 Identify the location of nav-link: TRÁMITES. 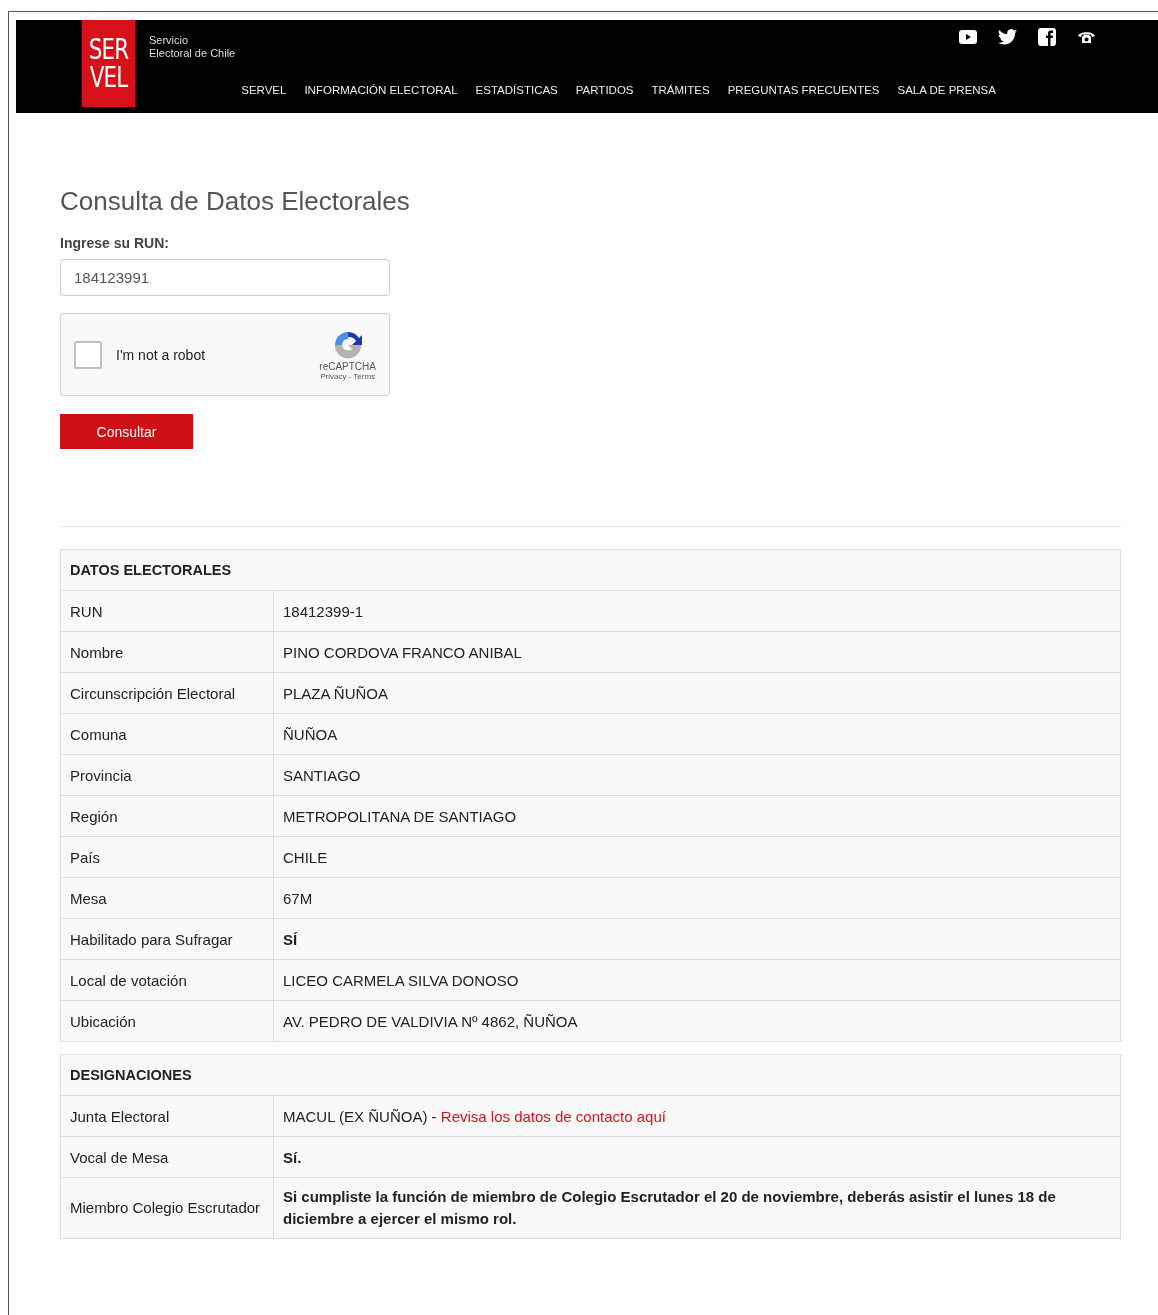
(680, 90).